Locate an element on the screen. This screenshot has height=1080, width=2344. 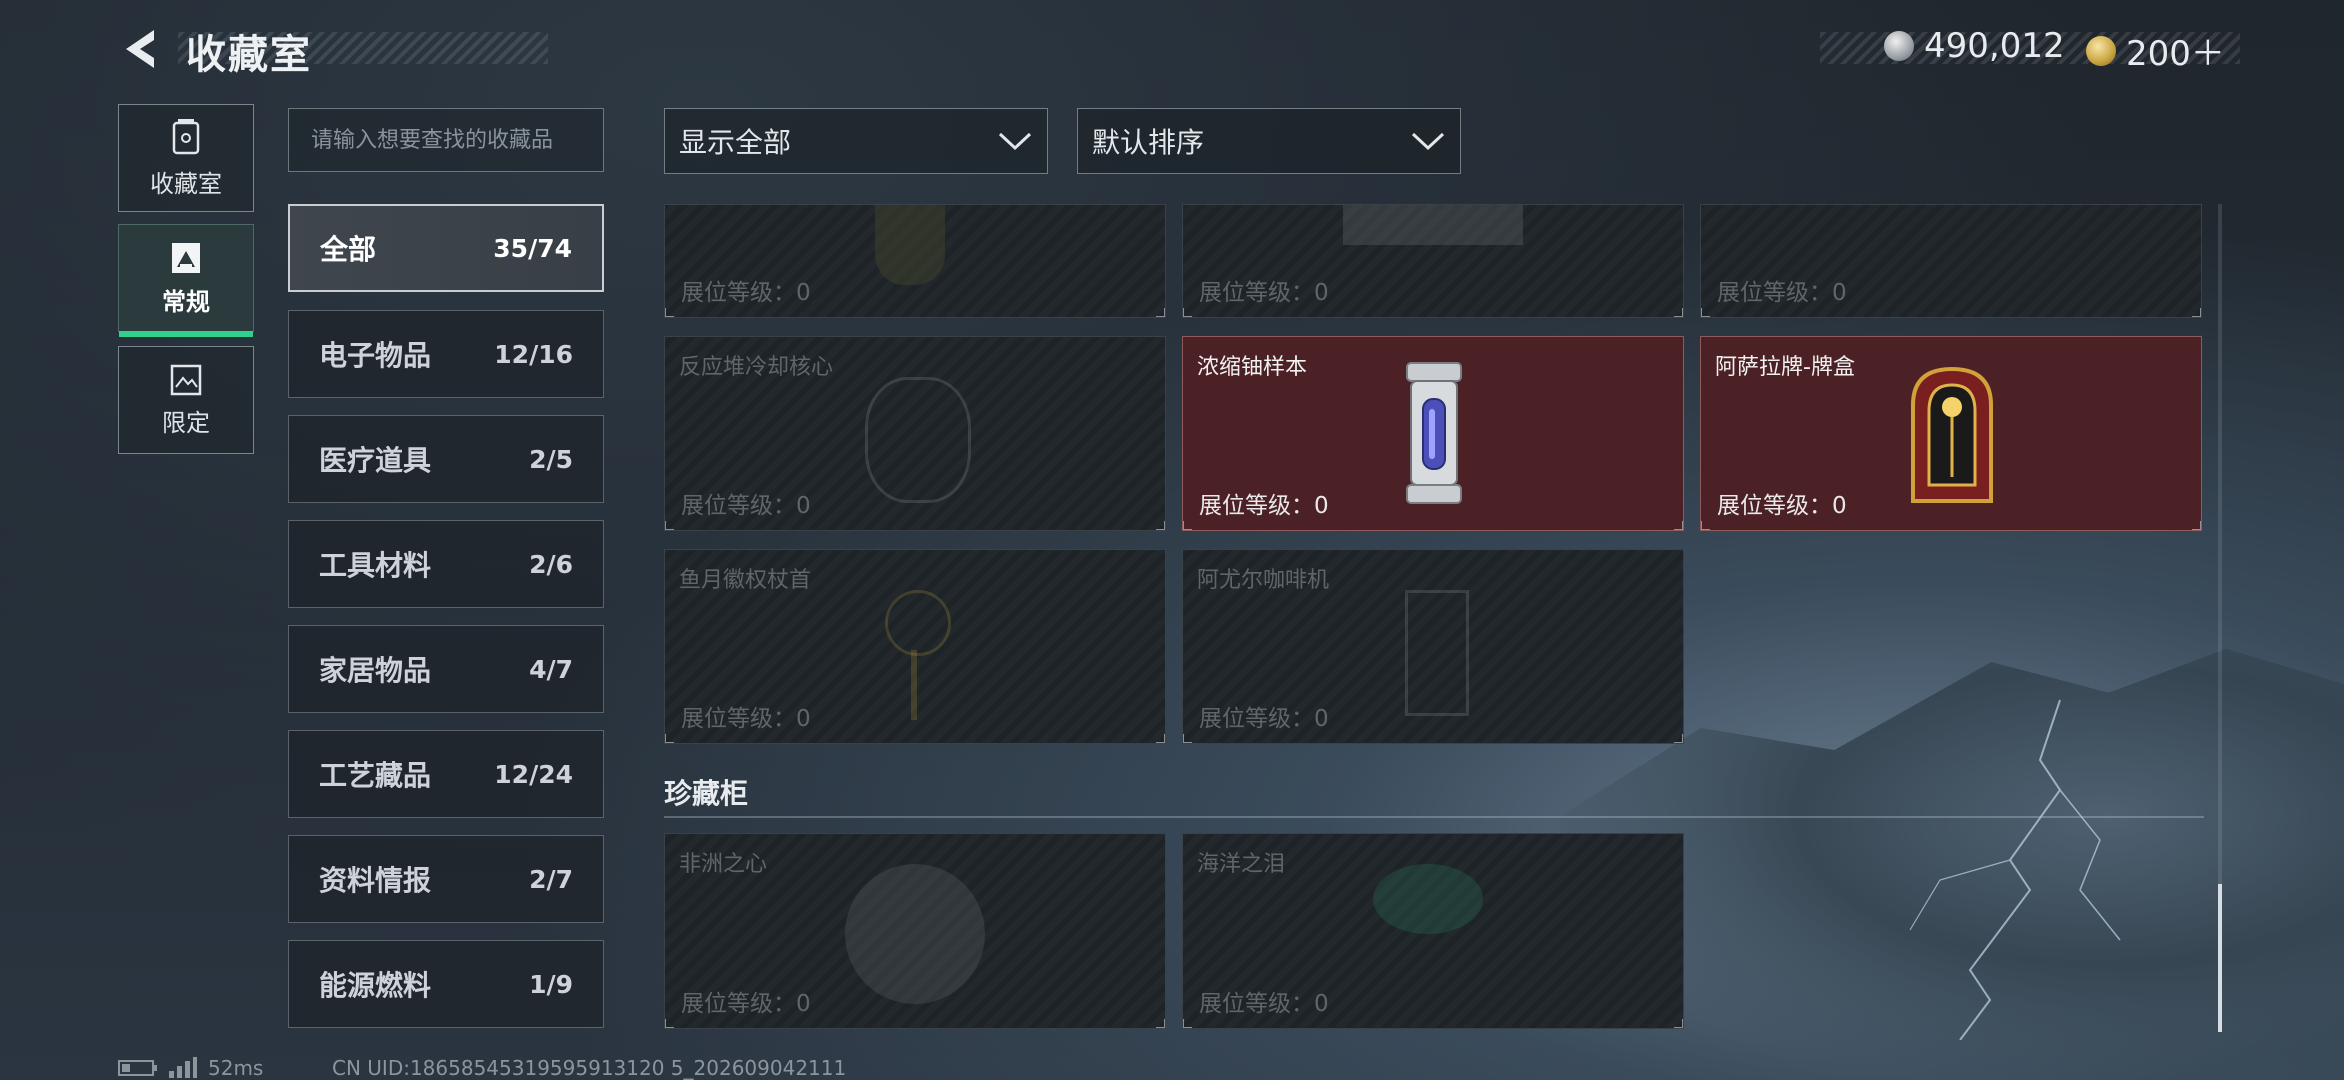
ping-value: 52ms is located at coordinates (236, 1068).